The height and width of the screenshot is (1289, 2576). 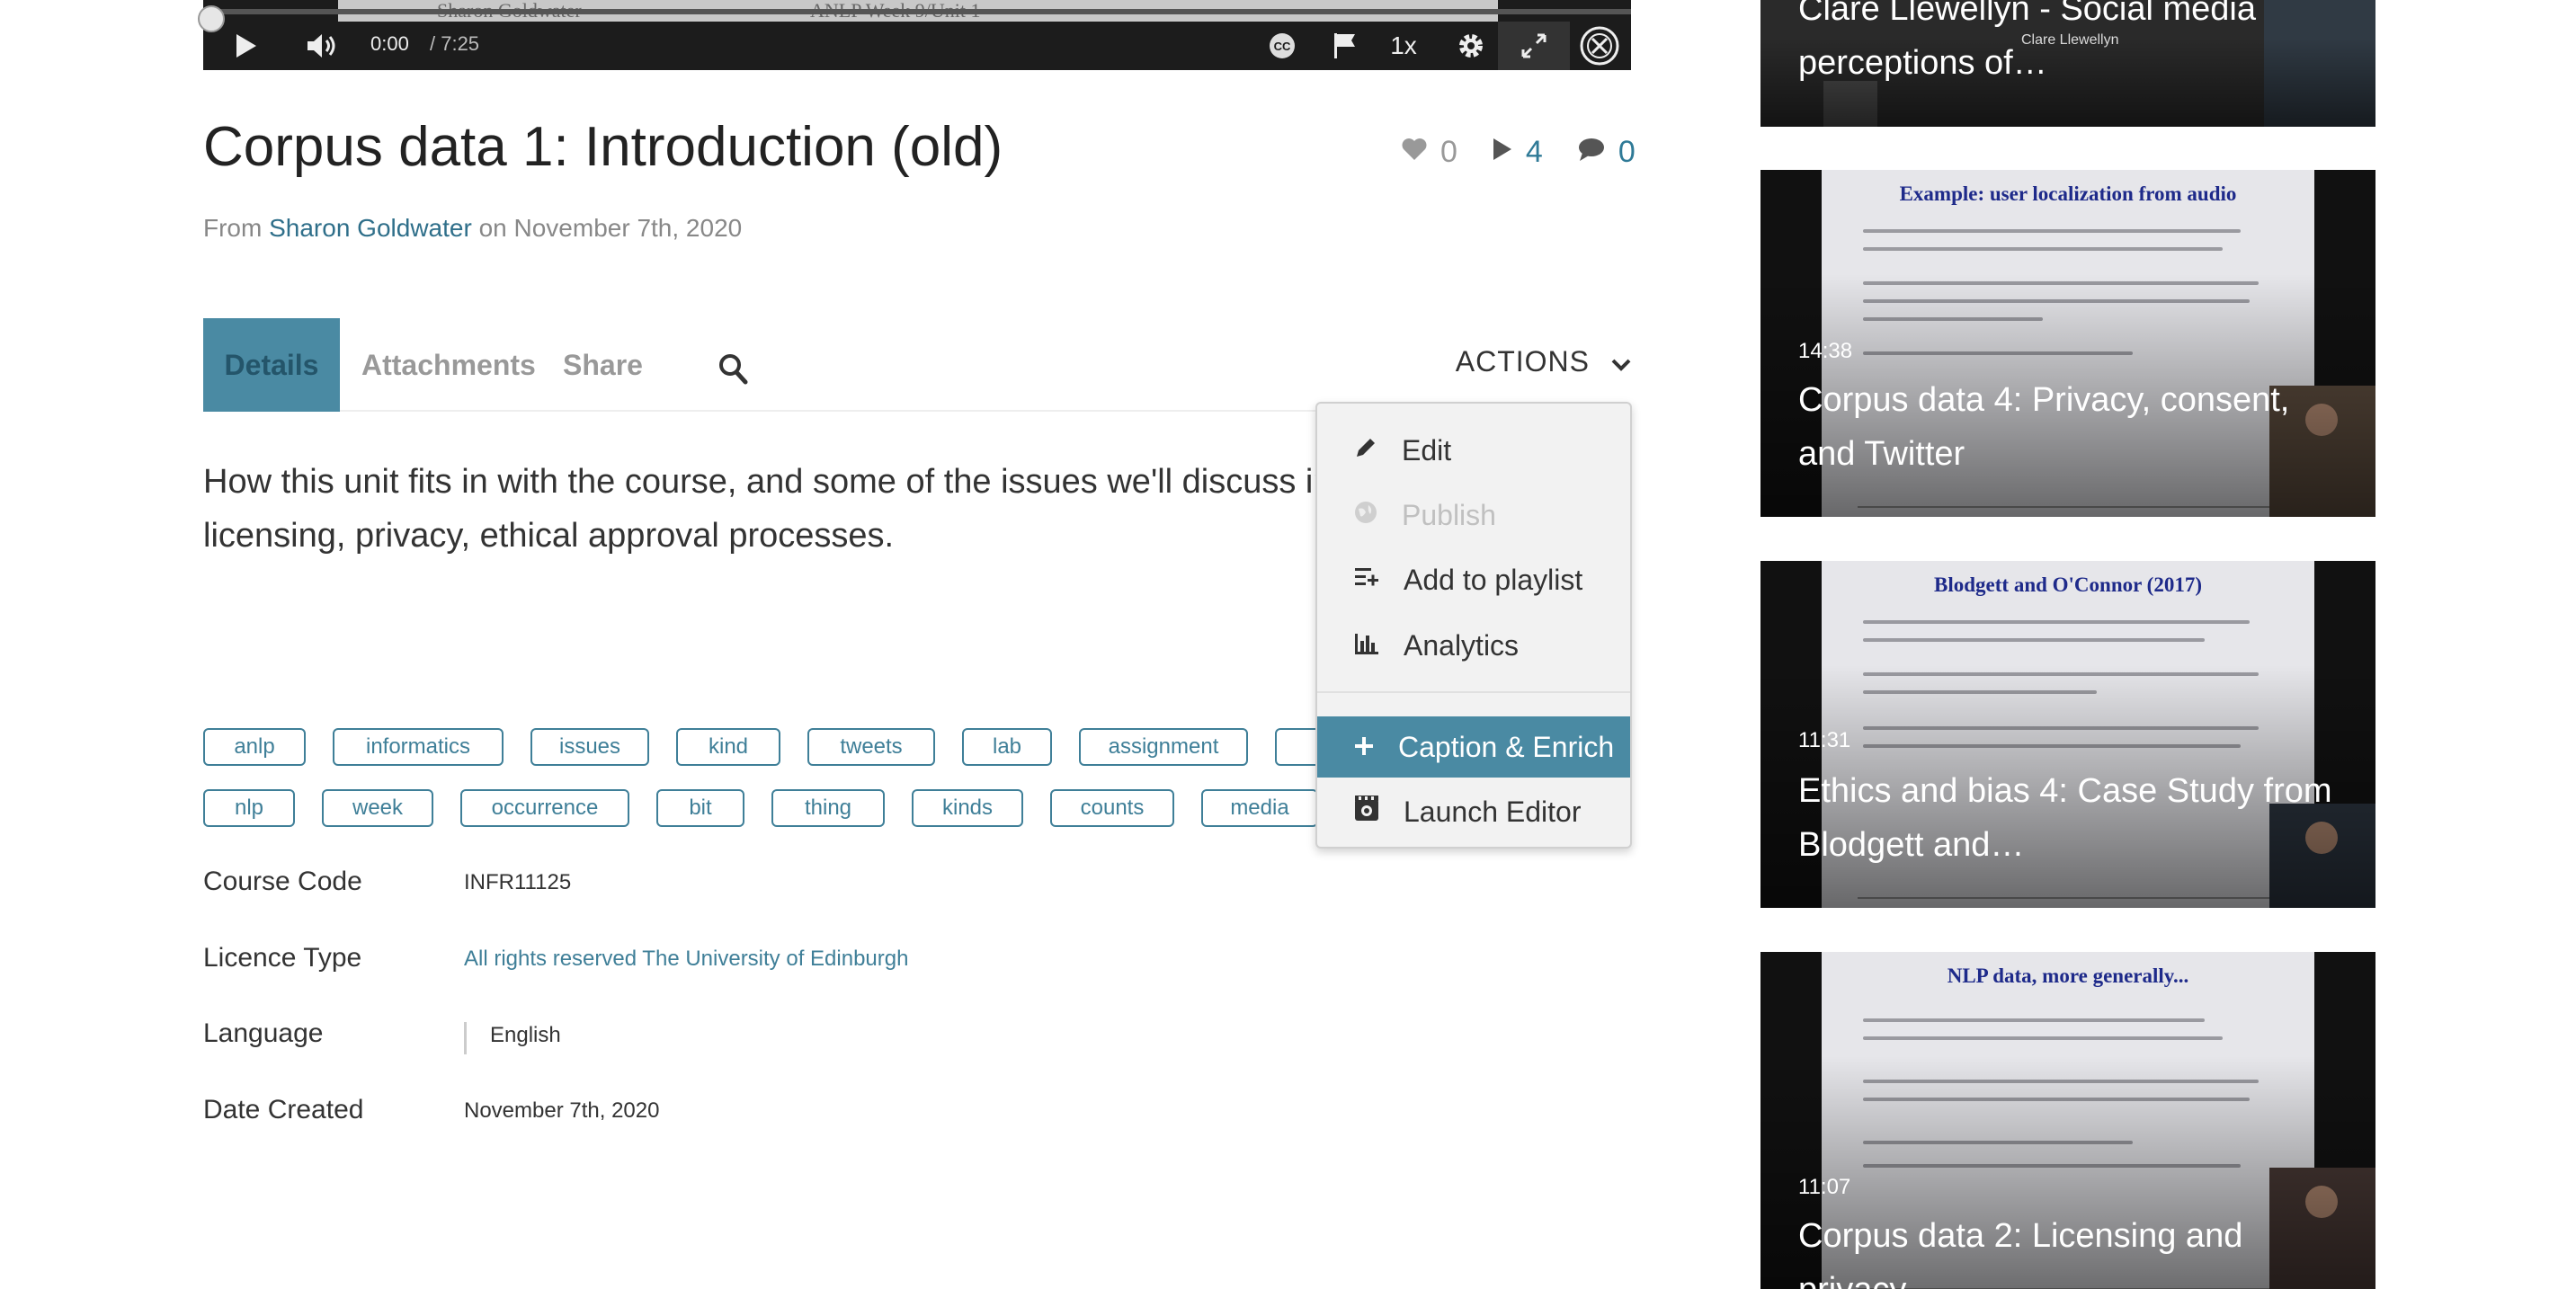 What do you see at coordinates (371, 228) in the screenshot?
I see `author-link: Sharon Goldwater` at bounding box center [371, 228].